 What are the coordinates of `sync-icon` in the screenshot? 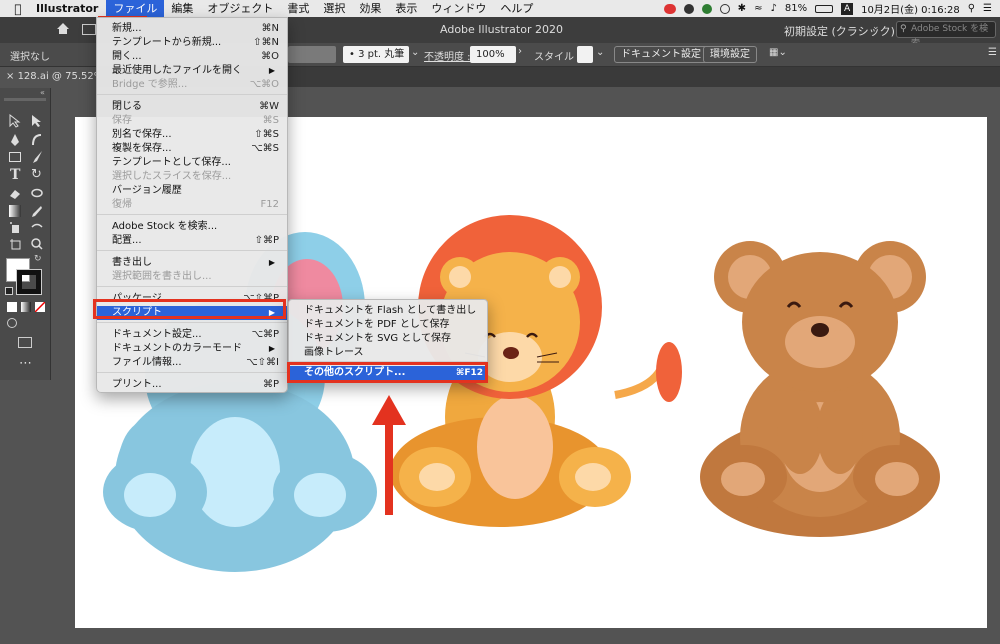 It's located at (688, 8).